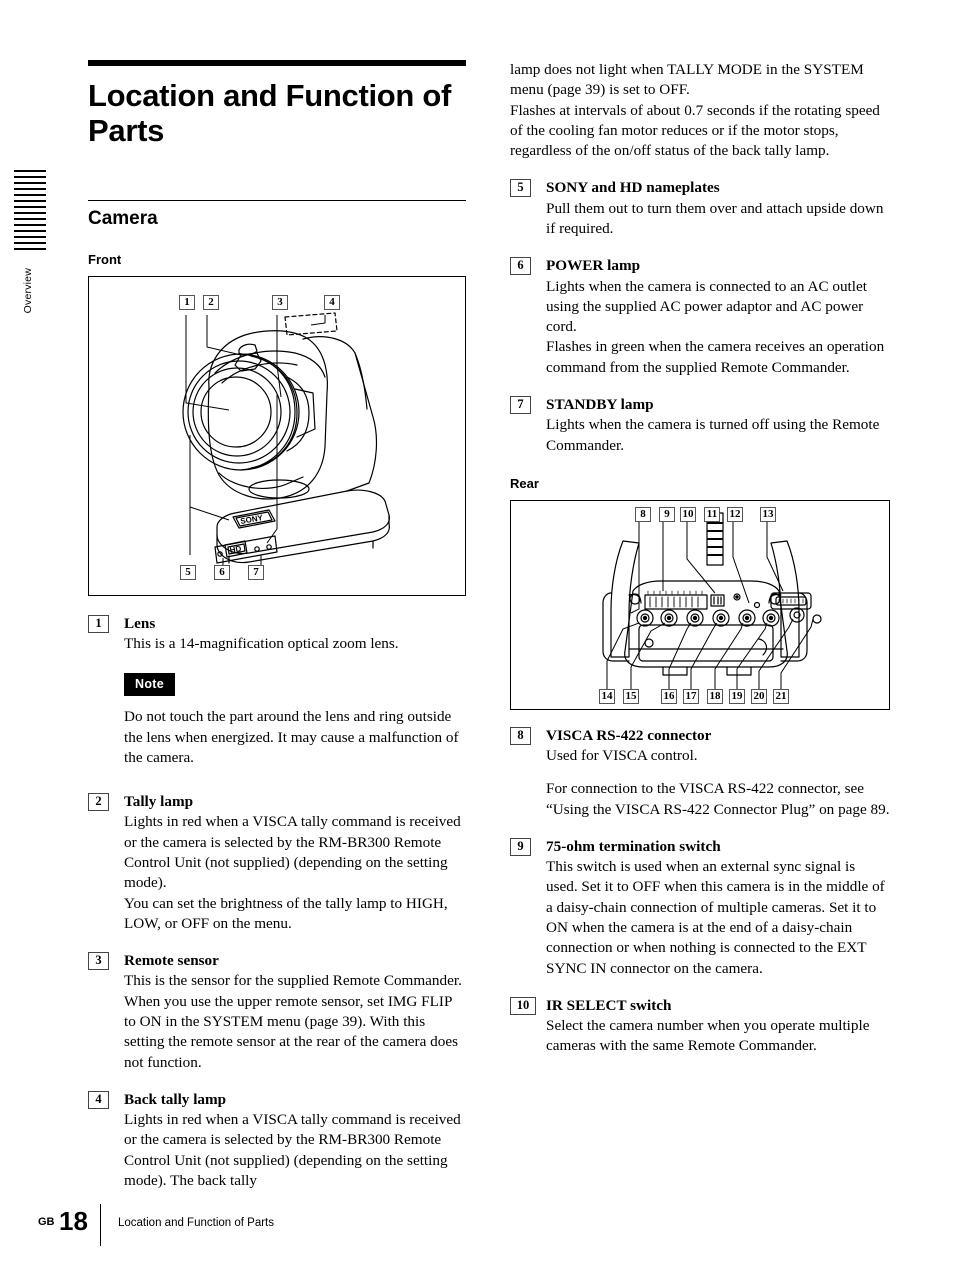  I want to click on callout-front-3: 3, so click(280, 303).